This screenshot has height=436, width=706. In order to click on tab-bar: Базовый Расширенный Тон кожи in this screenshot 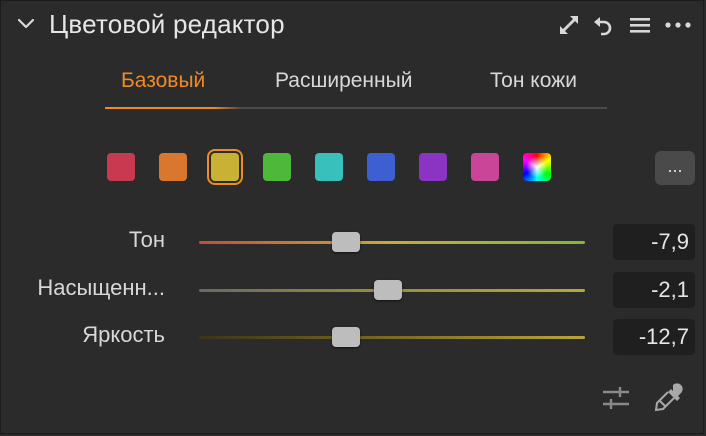, I will do `click(356, 89)`.